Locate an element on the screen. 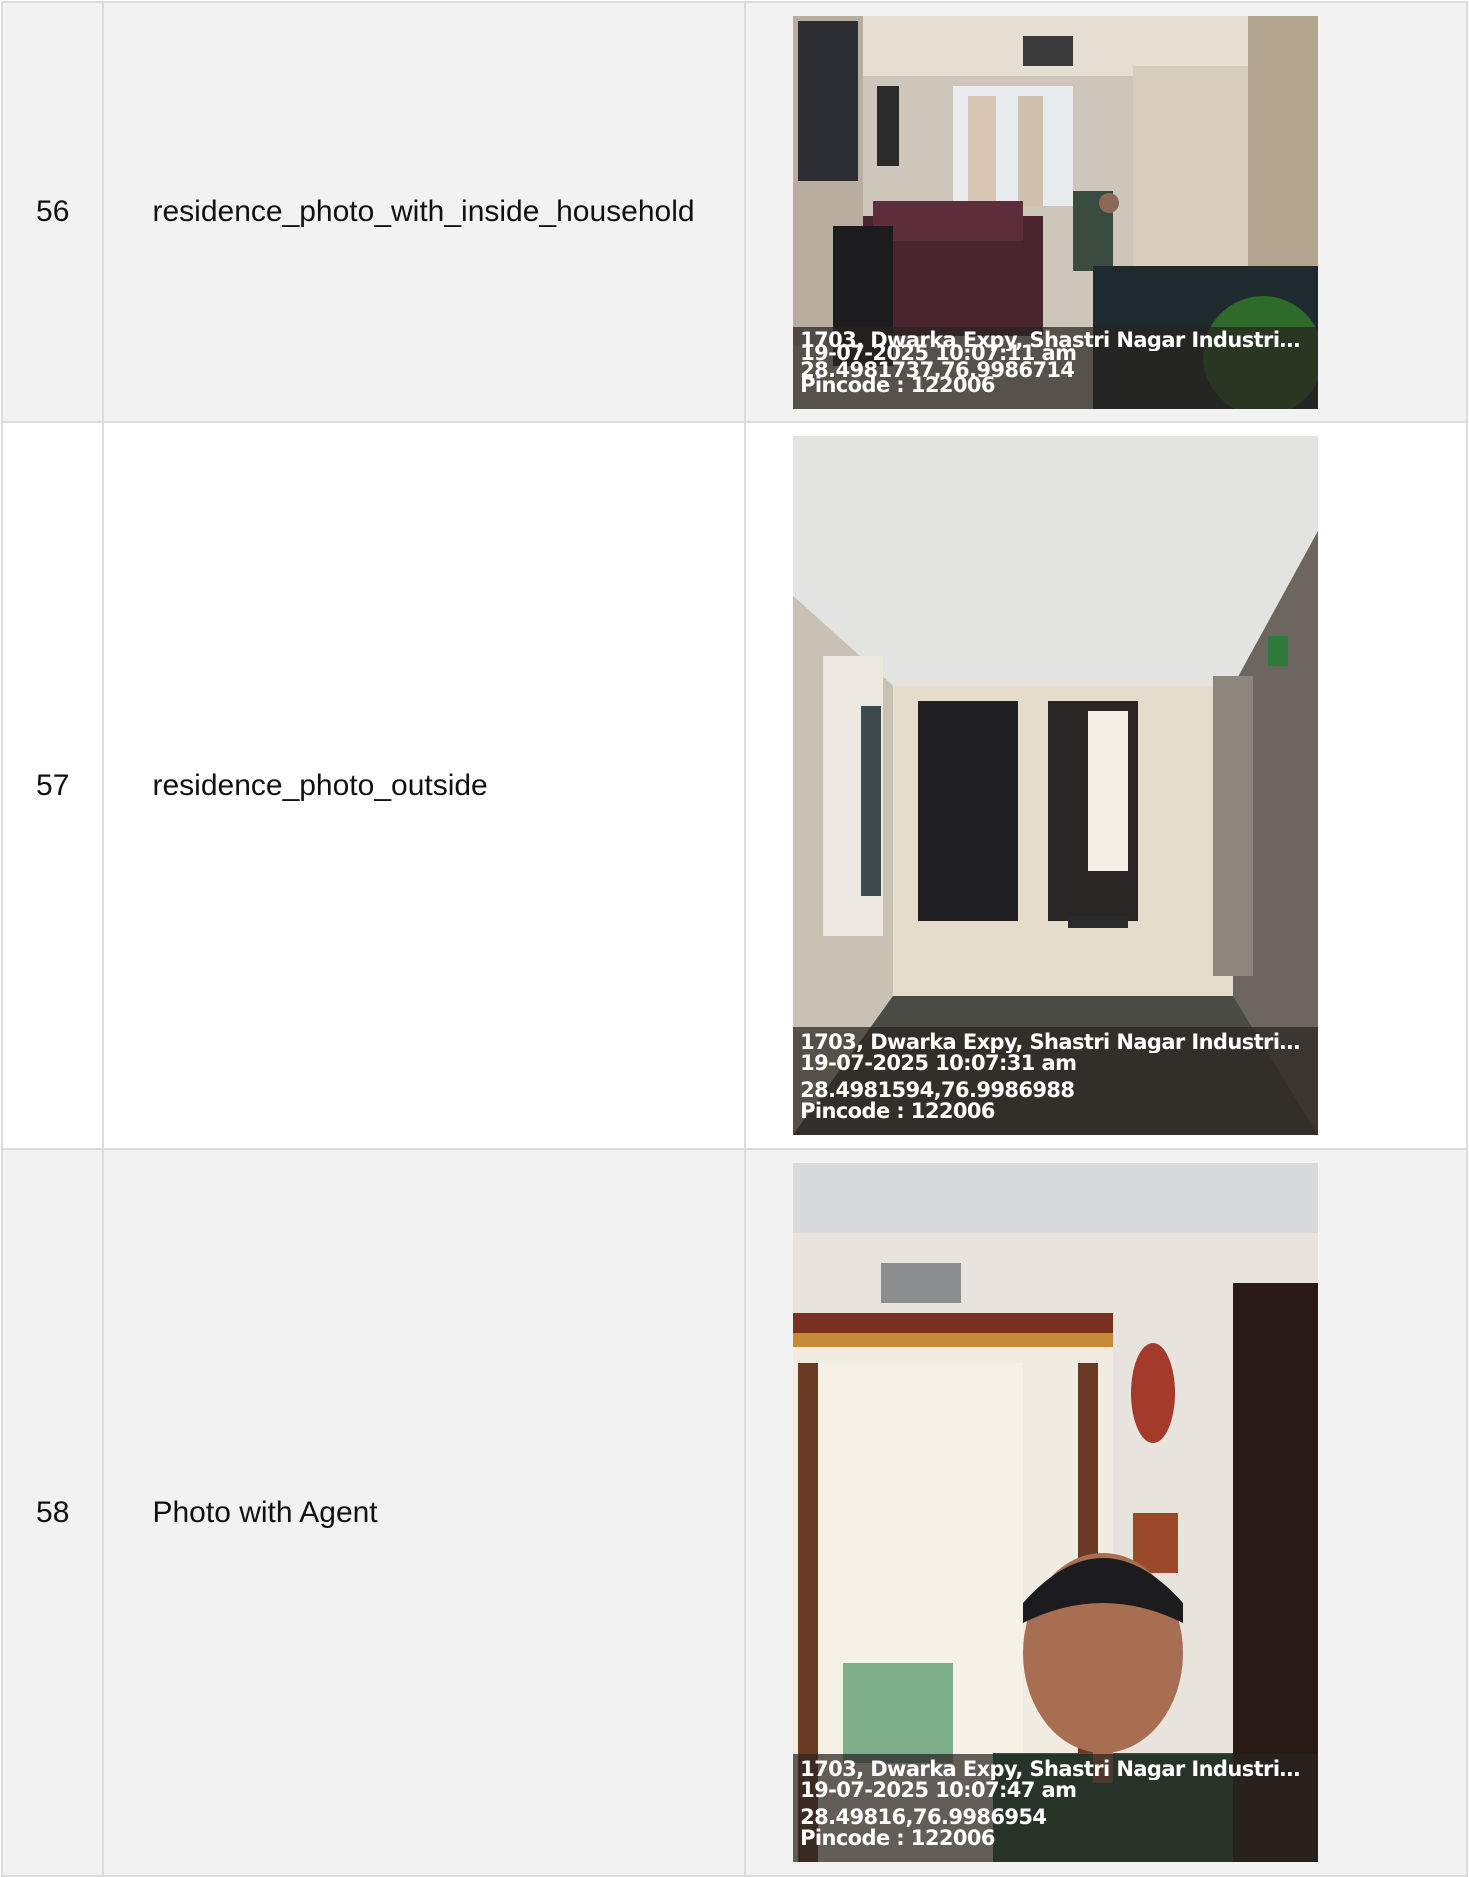  row-index: 56 is located at coordinates (52, 212).